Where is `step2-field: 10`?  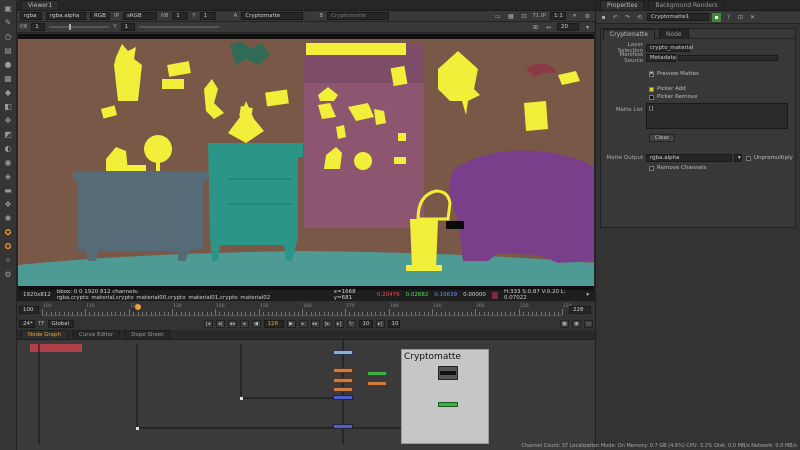 step2-field: 10 is located at coordinates (393, 324).